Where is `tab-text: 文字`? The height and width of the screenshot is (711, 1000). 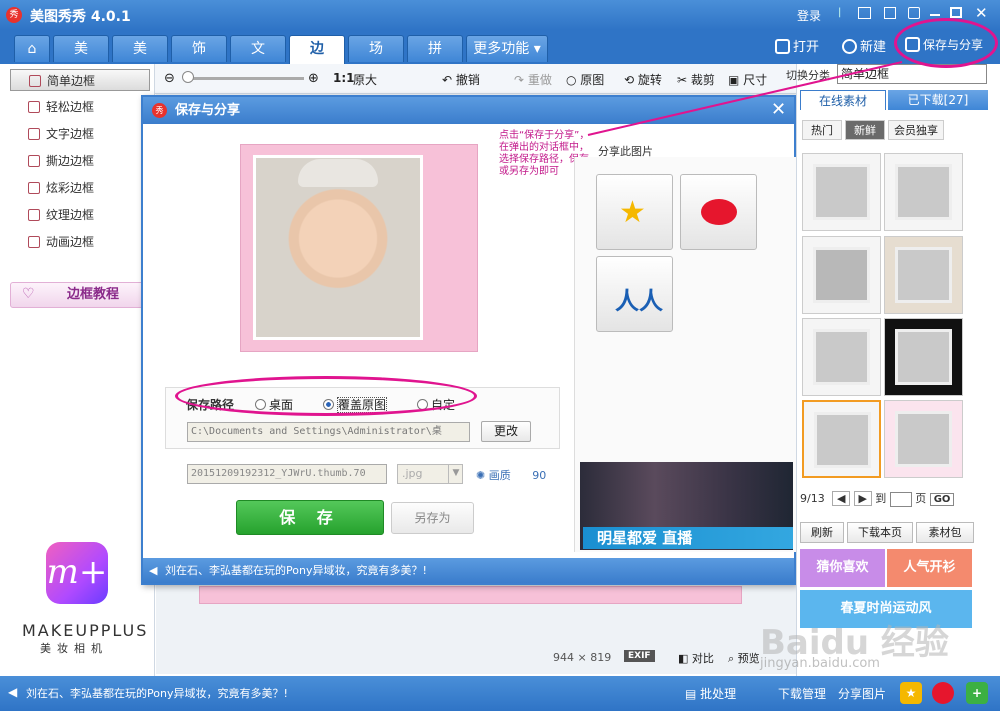
tab-text: 文字 is located at coordinates (258, 59).